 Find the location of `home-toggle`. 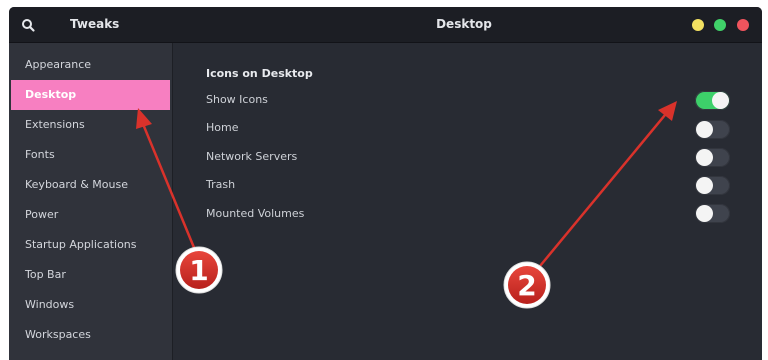

home-toggle is located at coordinates (712, 129).